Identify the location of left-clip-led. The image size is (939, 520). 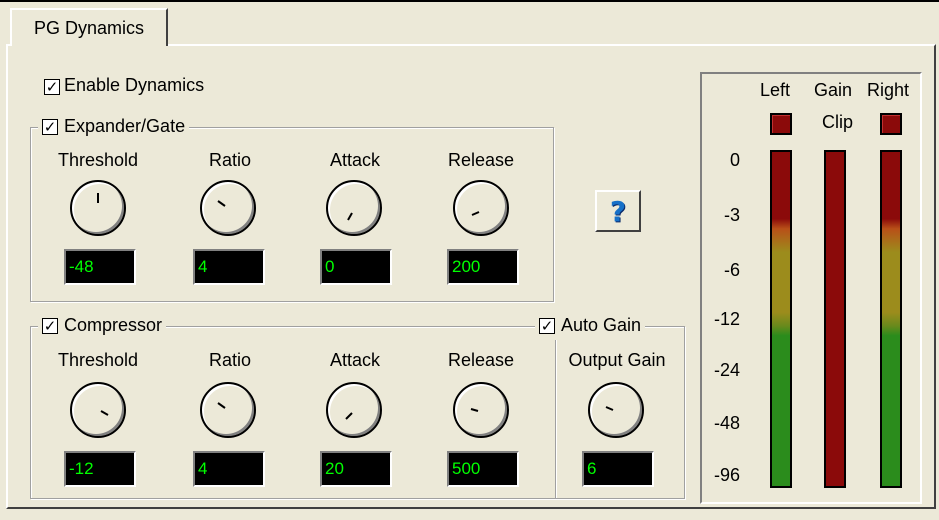
(781, 124).